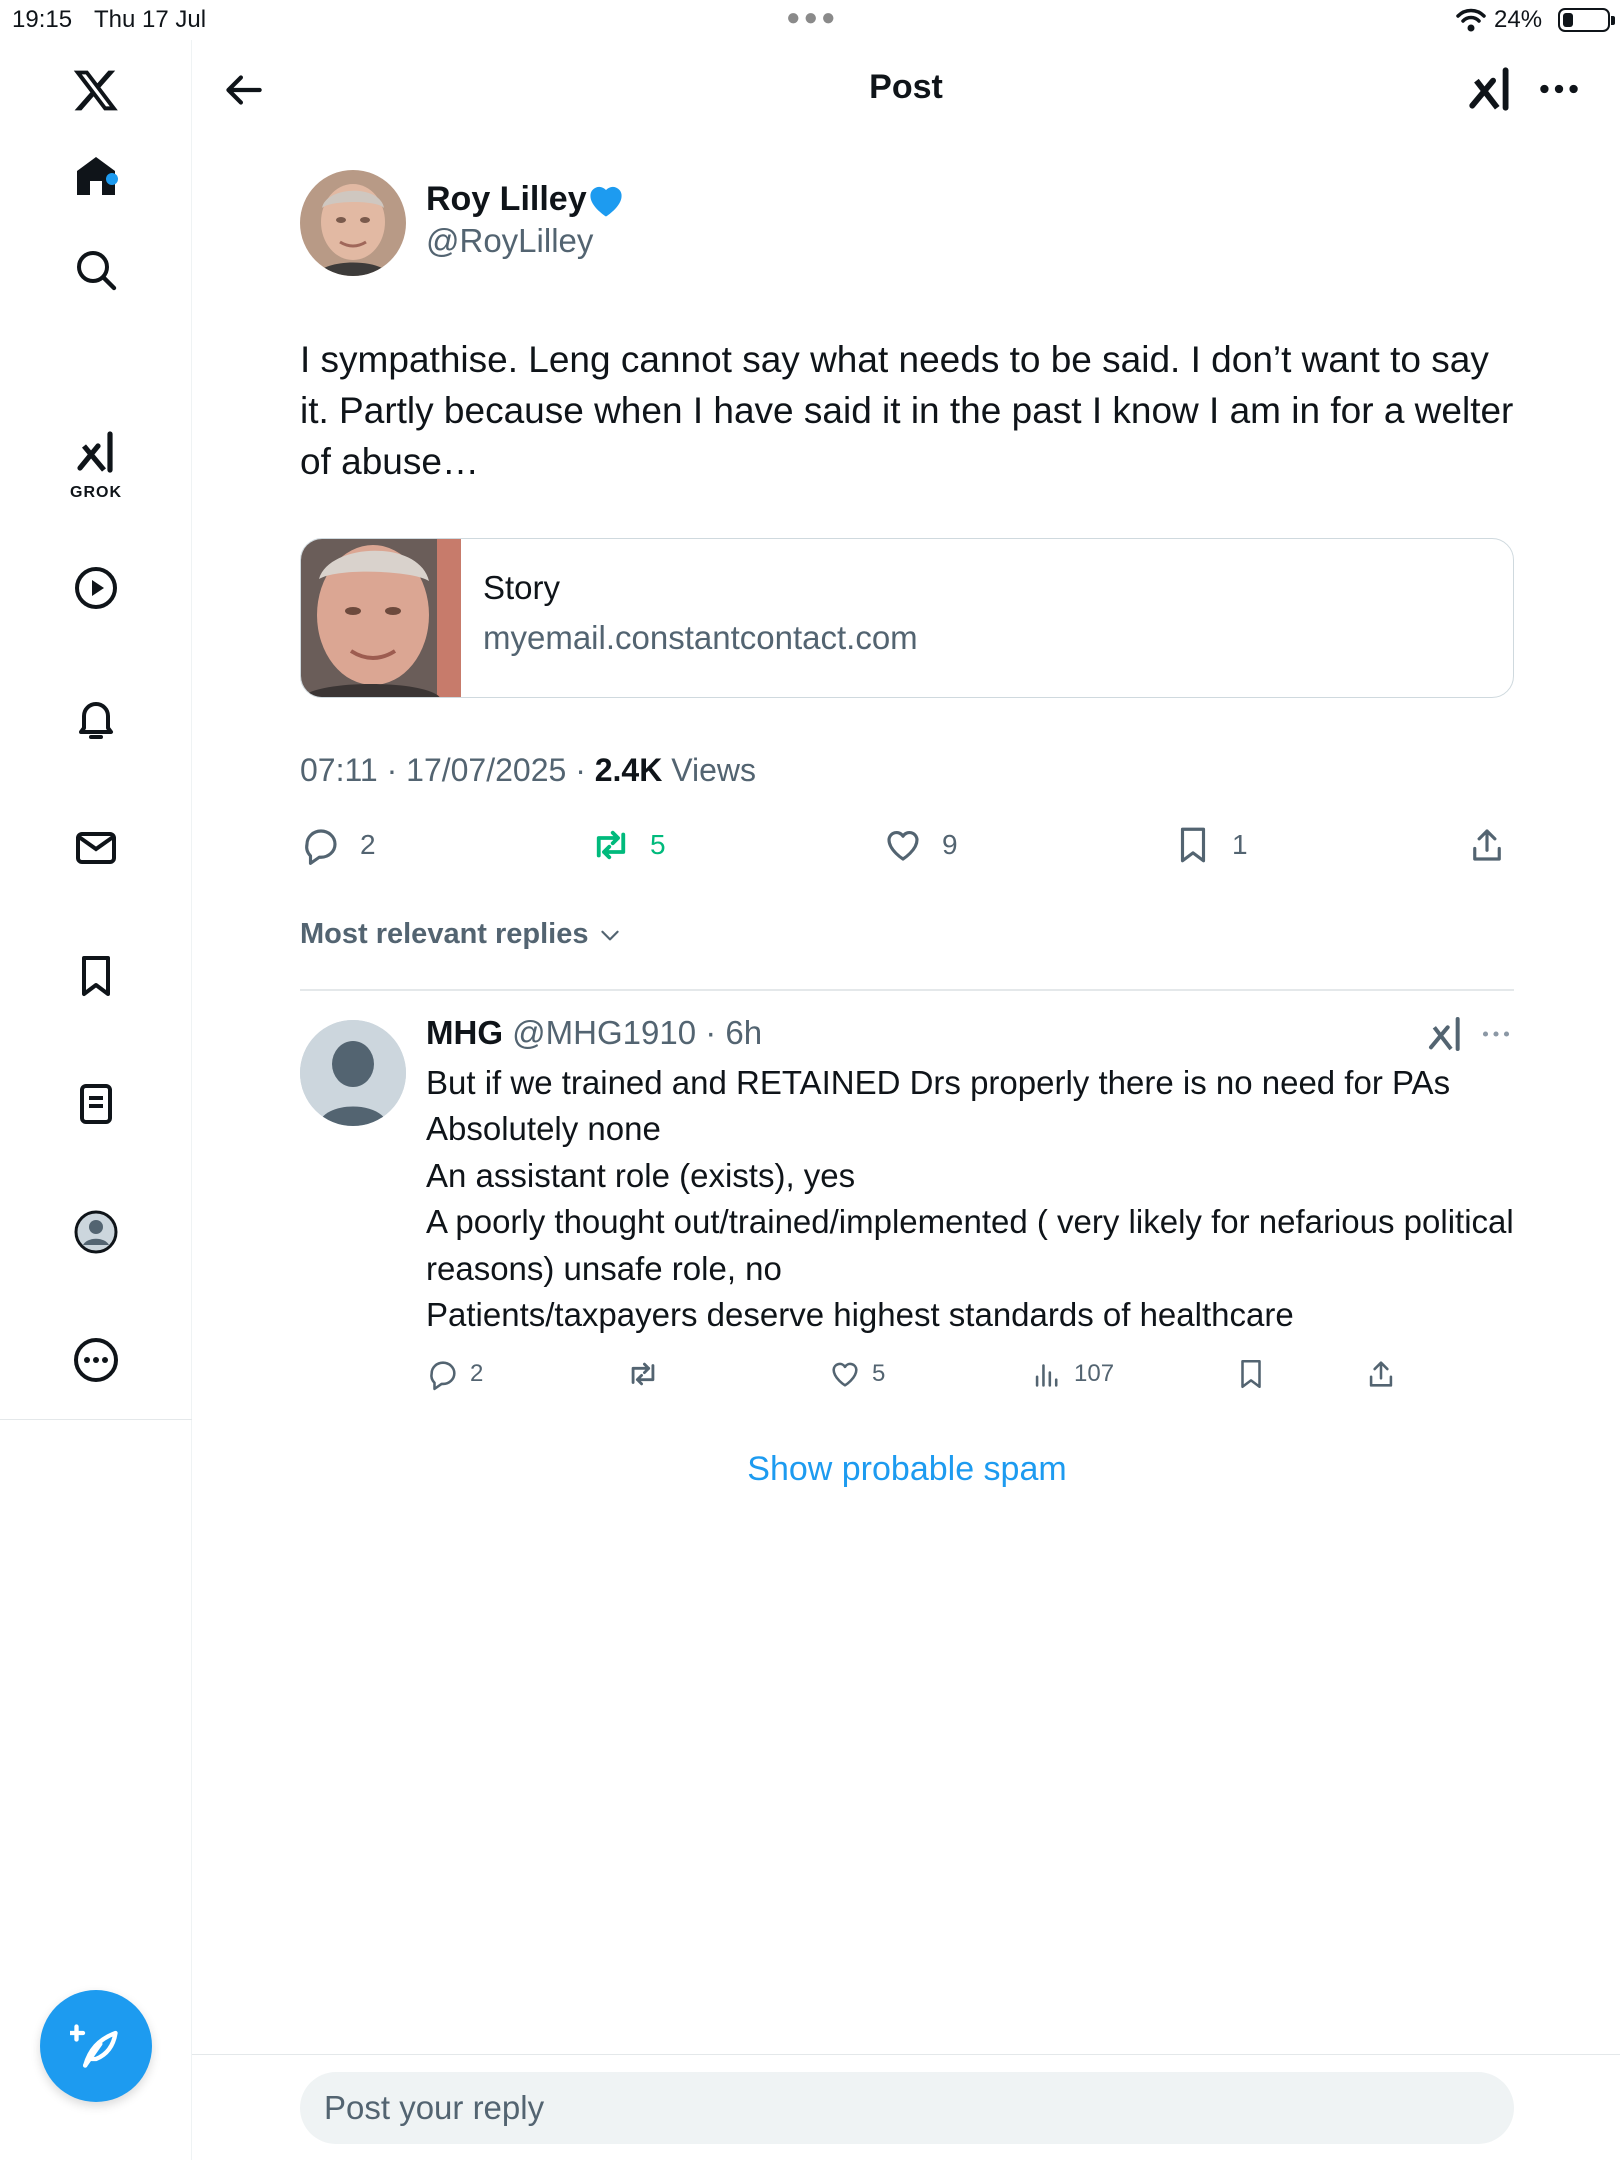 This screenshot has height=2160, width=1620. Describe the element at coordinates (1210, 845) in the screenshot. I see `bookmark-button: 1` at that location.